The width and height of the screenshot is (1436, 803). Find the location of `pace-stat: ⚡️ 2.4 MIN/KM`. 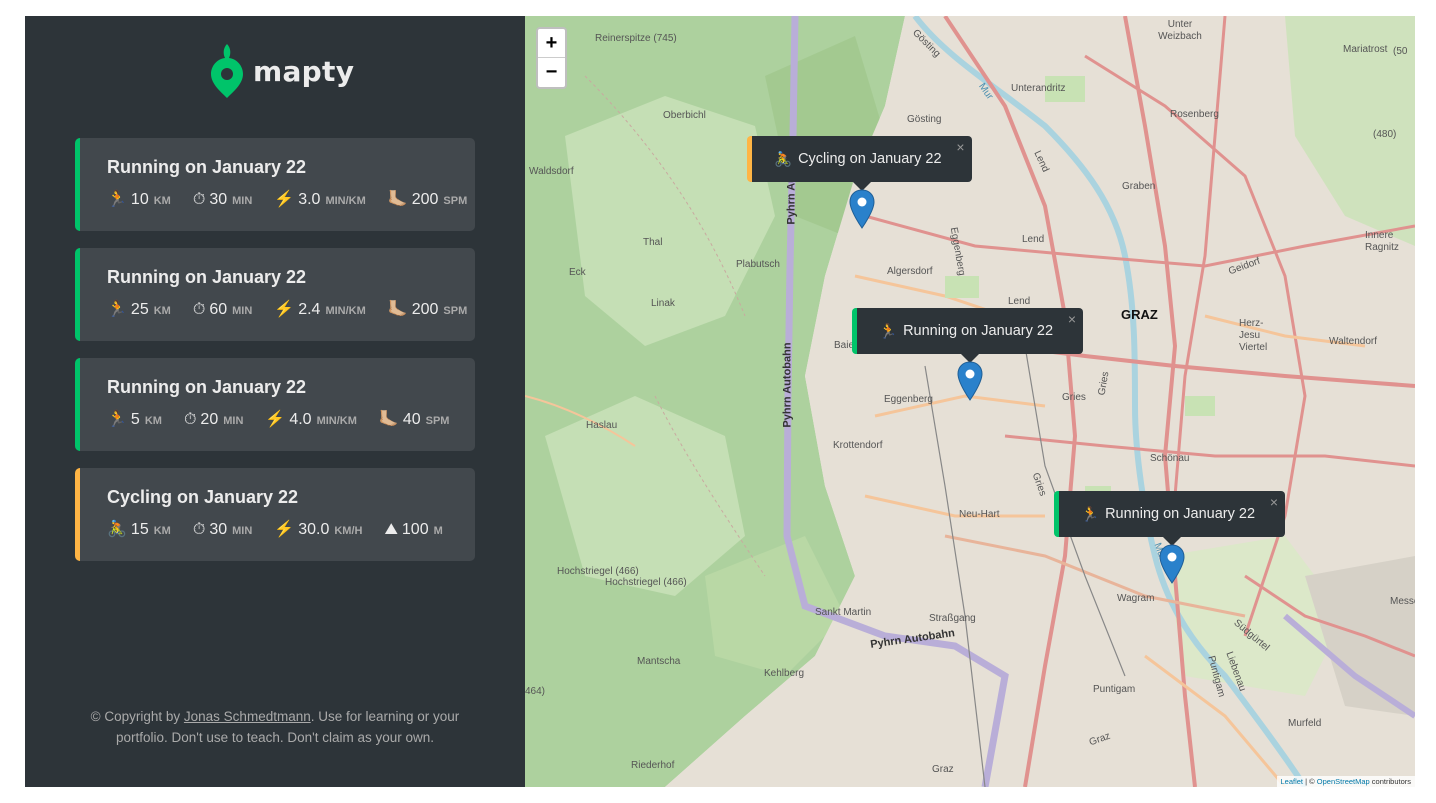

pace-stat: ⚡️ 2.4 MIN/KM is located at coordinates (320, 310).